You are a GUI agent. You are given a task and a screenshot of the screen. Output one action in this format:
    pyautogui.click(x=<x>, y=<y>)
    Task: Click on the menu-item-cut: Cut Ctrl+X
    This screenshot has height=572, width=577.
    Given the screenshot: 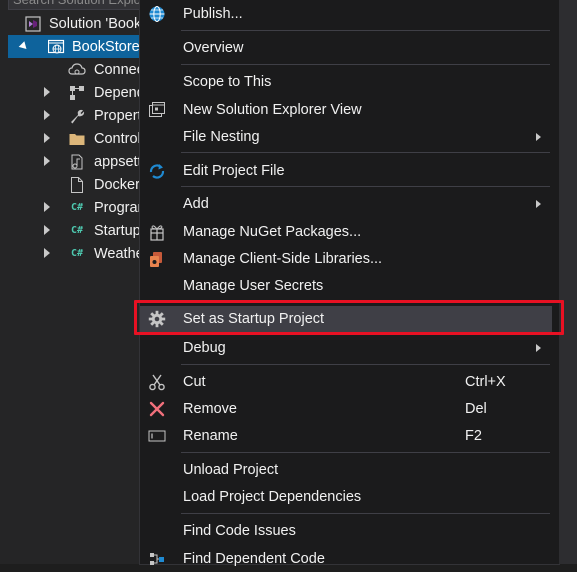 What is the action you would take?
    pyautogui.click(x=346, y=382)
    